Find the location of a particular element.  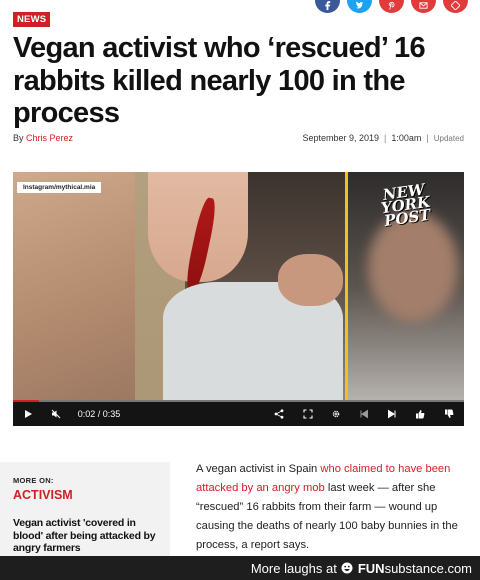

topic-link: ACTIVISM is located at coordinates (85, 495).